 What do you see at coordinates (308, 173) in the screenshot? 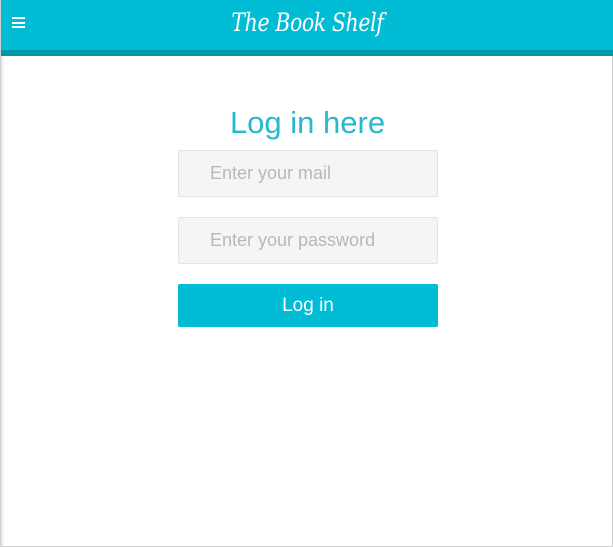
I see `email-input` at bounding box center [308, 173].